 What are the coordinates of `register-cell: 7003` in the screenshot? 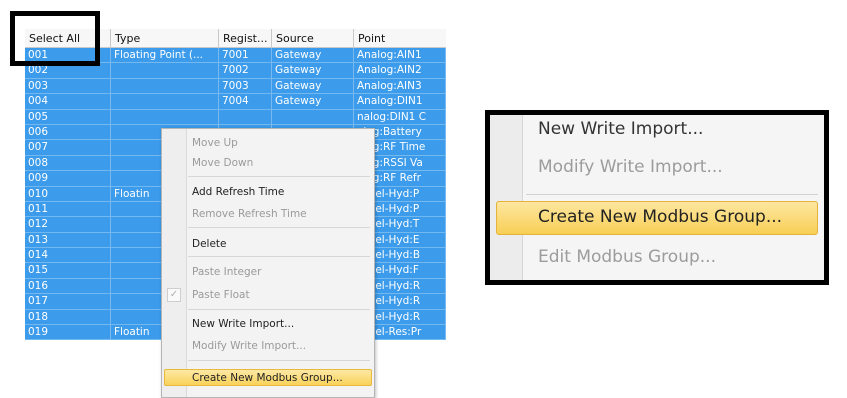 It's located at (245, 86).